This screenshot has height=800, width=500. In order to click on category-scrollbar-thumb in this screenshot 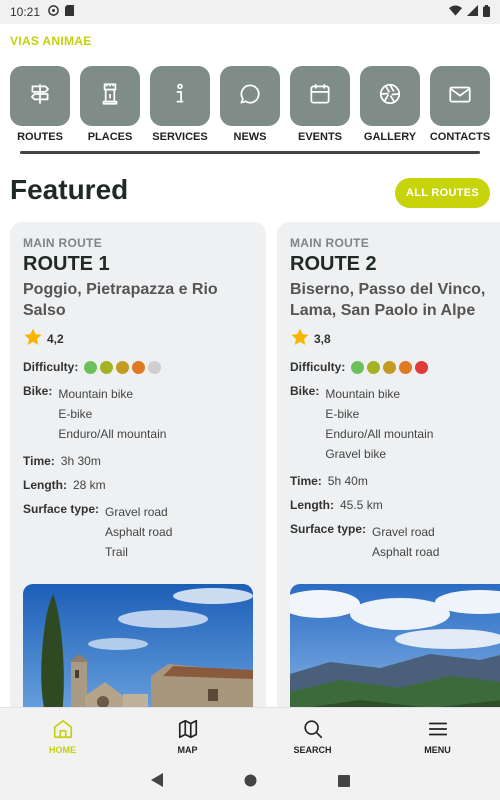, I will do `click(250, 152)`.